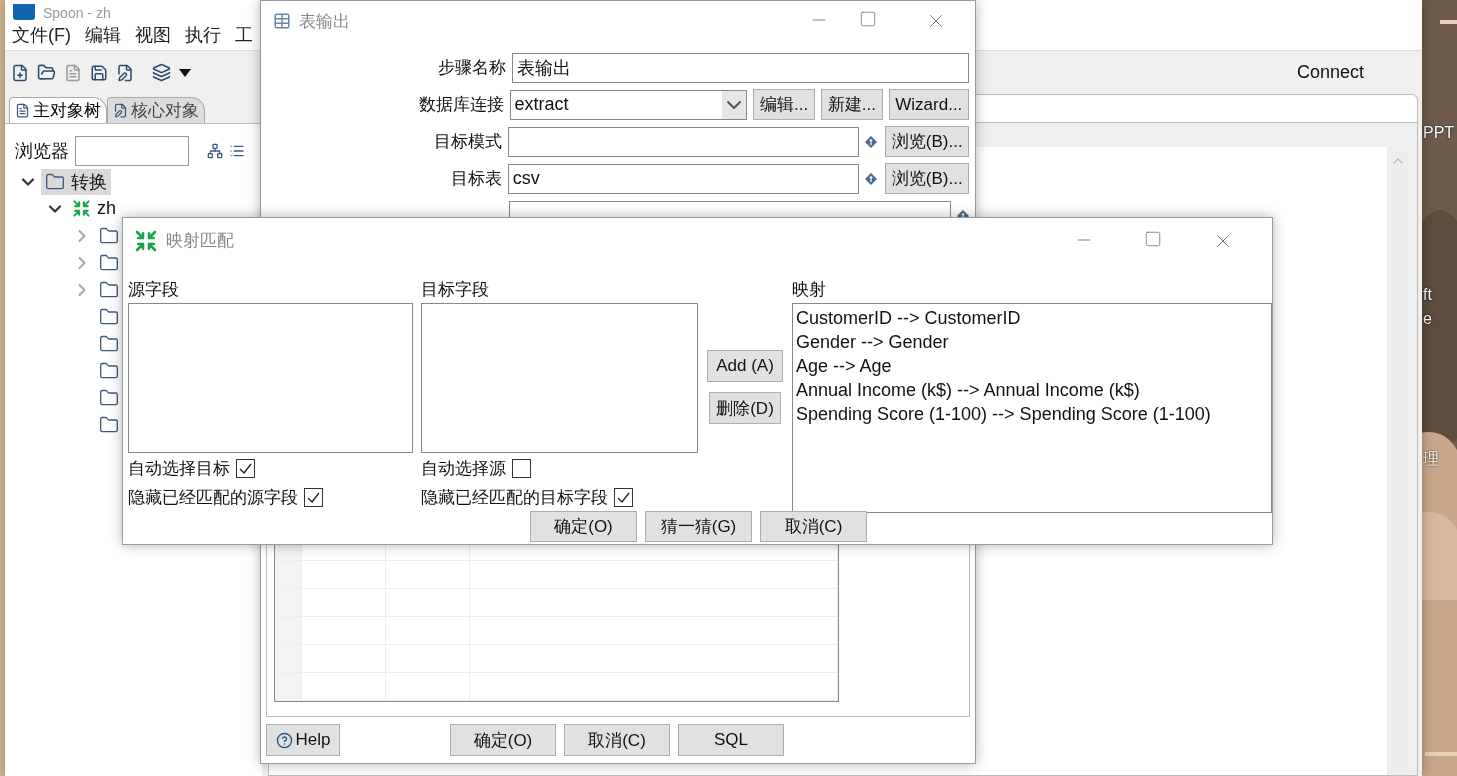 Image resolution: width=1457 pixels, height=776 pixels. Describe the element at coordinates (324, 21) in the screenshot. I see `dialog-title: 表输出` at that location.